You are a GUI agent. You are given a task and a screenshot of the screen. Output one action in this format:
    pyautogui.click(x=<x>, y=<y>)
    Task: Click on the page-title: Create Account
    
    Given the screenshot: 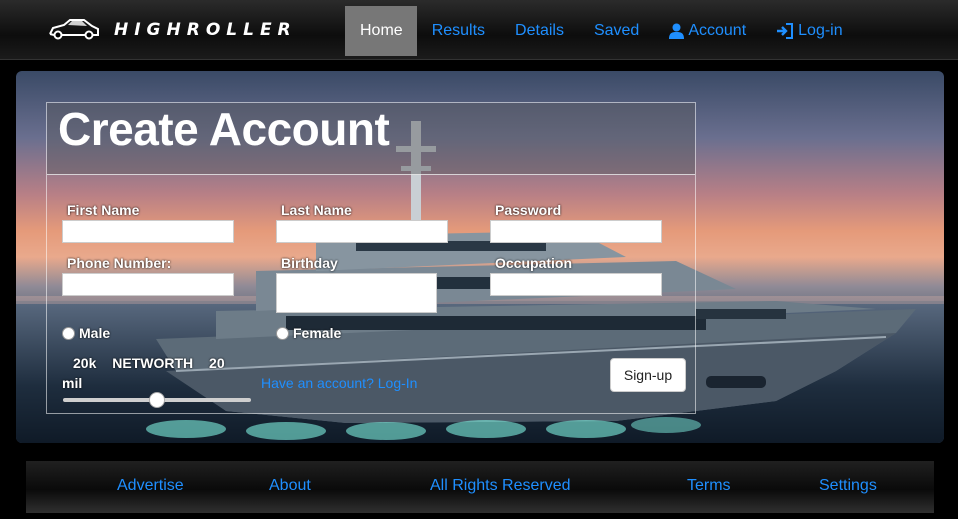 What is the action you would take?
    pyautogui.click(x=224, y=129)
    